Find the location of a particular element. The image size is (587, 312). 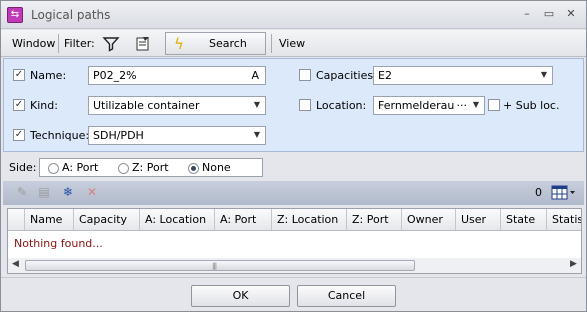

side-none-label: None is located at coordinates (216, 167).